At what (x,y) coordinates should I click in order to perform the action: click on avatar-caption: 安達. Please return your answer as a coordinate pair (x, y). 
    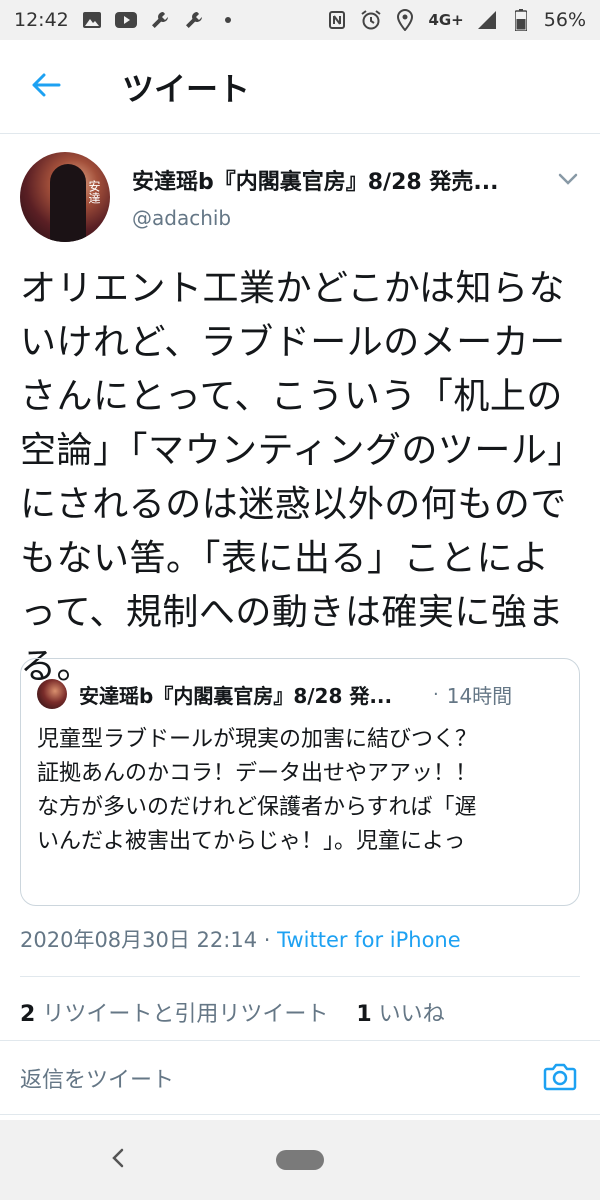
    Looking at the image, I should click on (94, 192).